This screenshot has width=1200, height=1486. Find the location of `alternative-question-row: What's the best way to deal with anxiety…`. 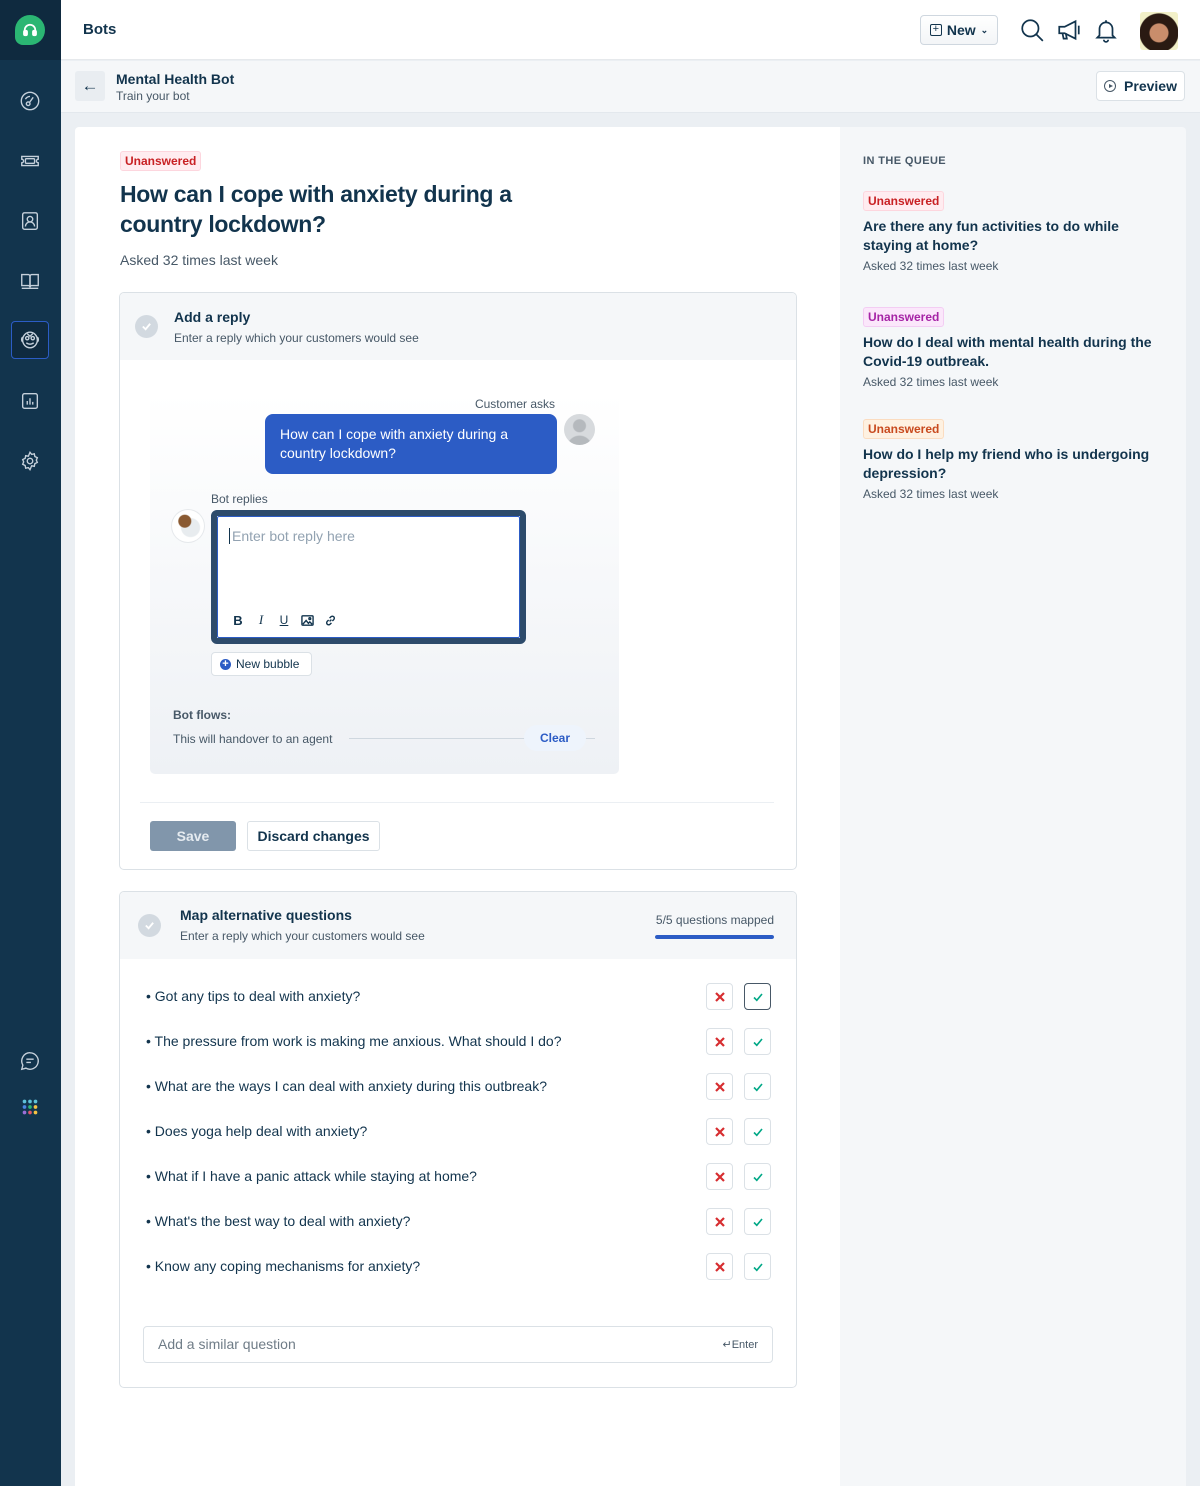

alternative-question-row: What's the best way to deal with anxiety… is located at coordinates (458, 1221).